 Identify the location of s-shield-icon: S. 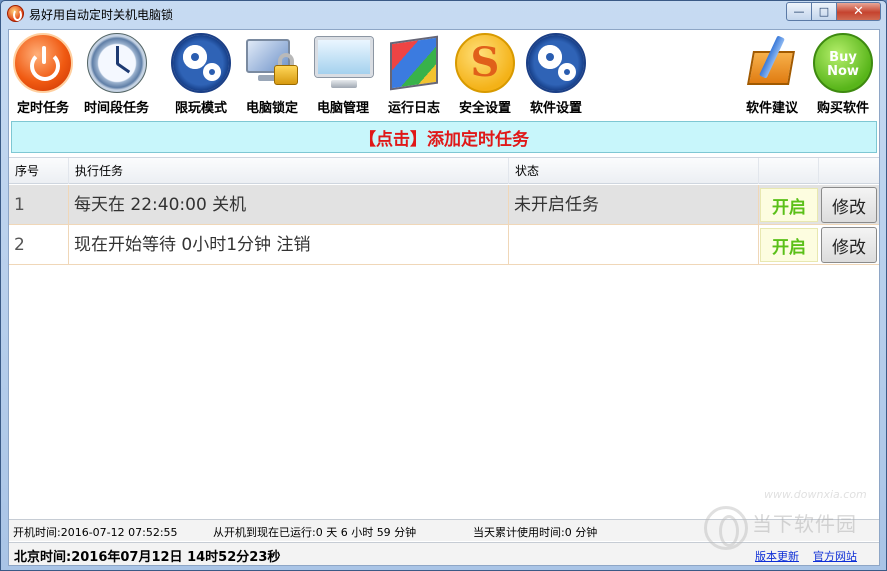
(485, 63).